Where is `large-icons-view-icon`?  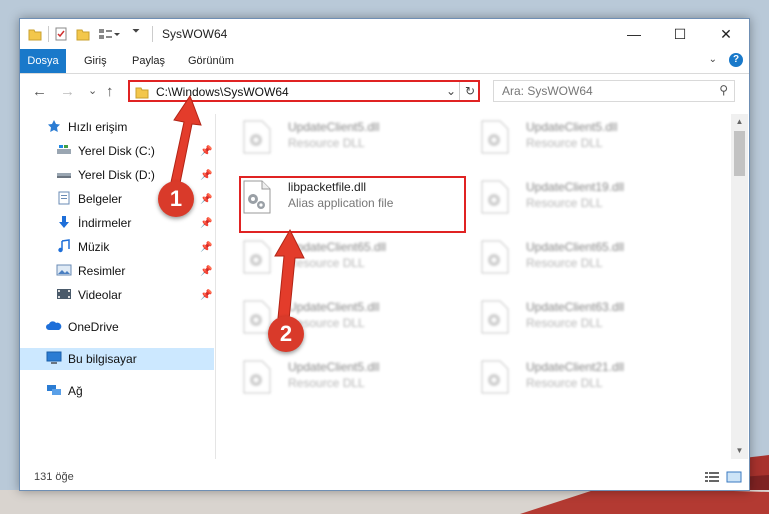 large-icons-view-icon is located at coordinates (734, 477).